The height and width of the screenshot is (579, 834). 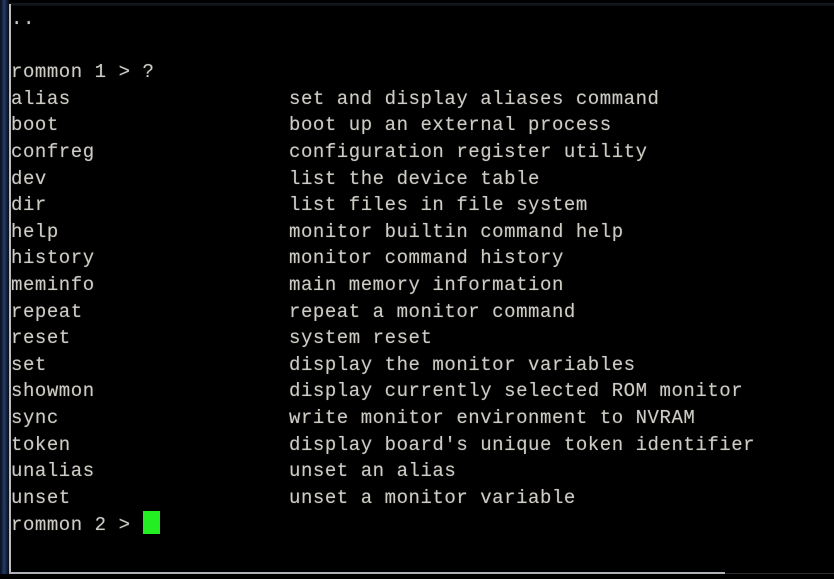 I want to click on help-entry-row: dev list the device table, so click(x=422, y=179).